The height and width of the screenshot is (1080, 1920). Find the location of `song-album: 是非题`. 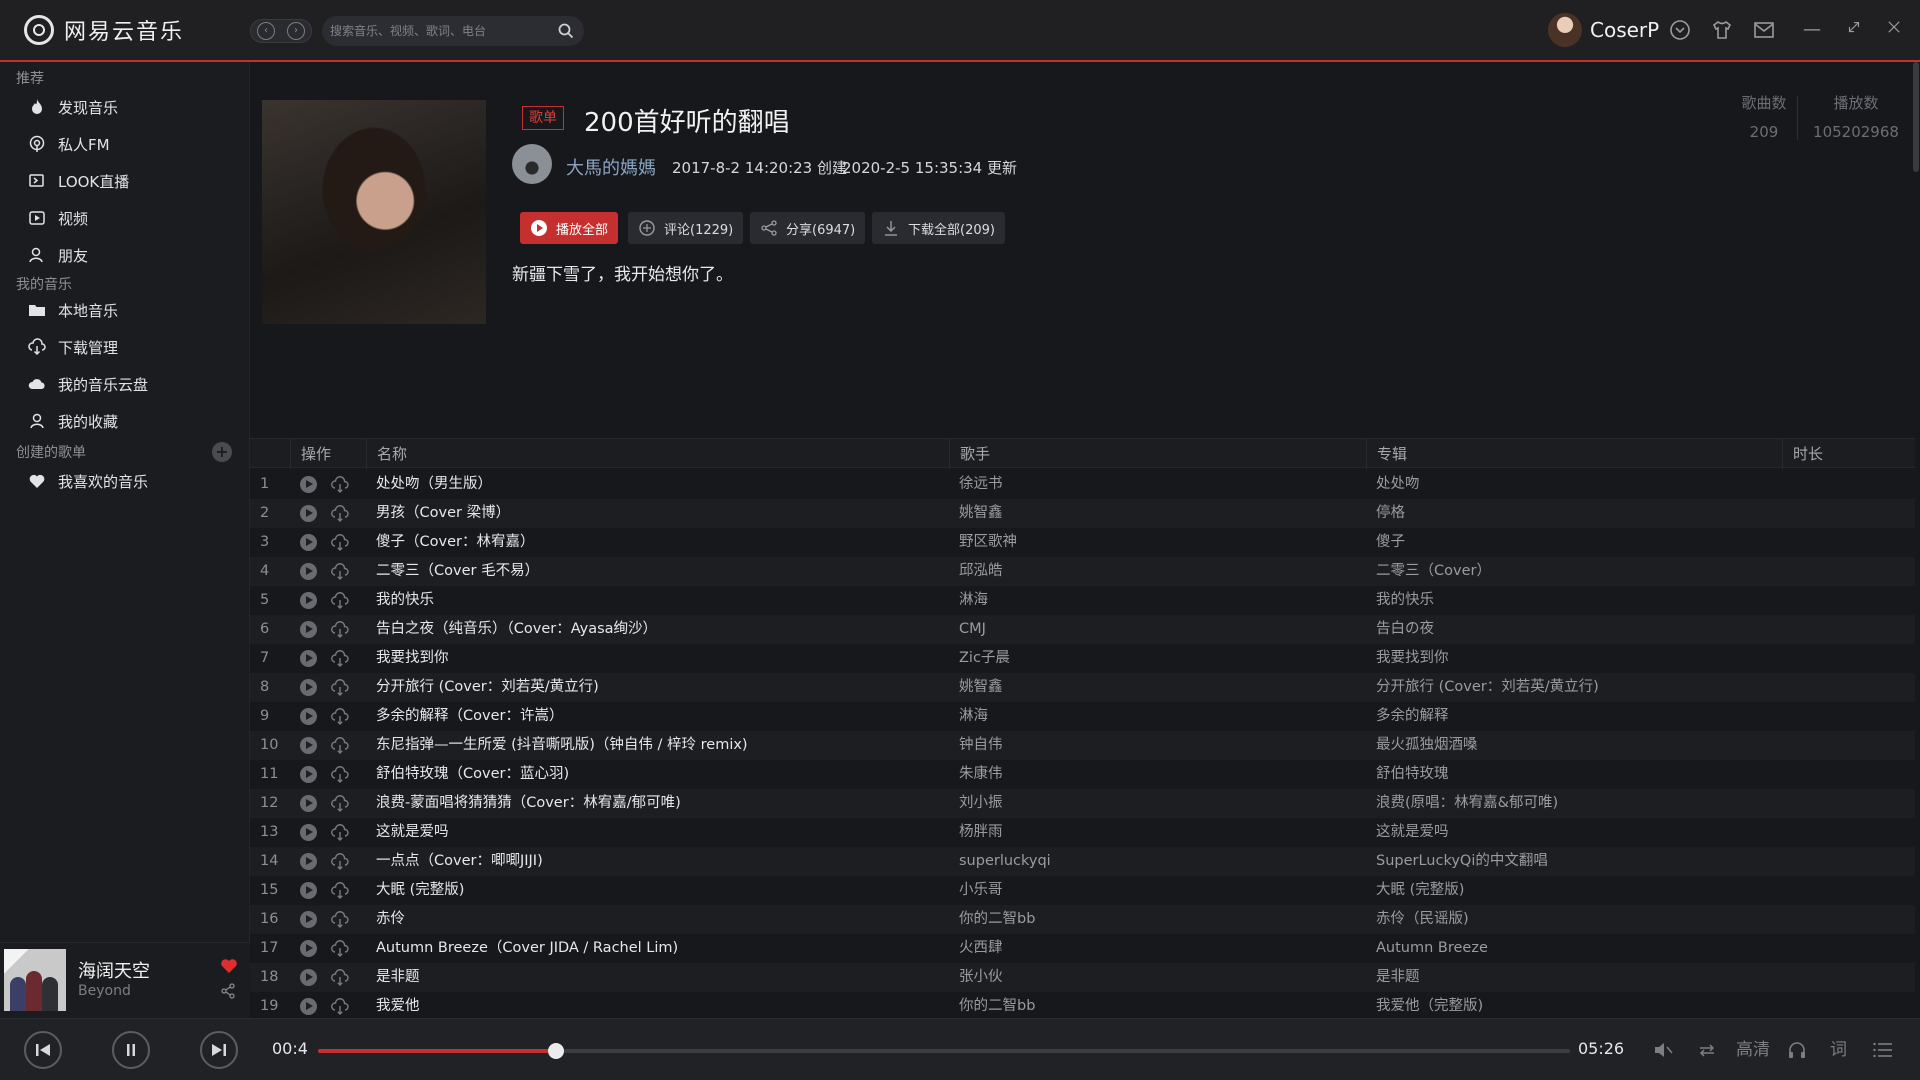

song-album: 是非题 is located at coordinates (1398, 977).